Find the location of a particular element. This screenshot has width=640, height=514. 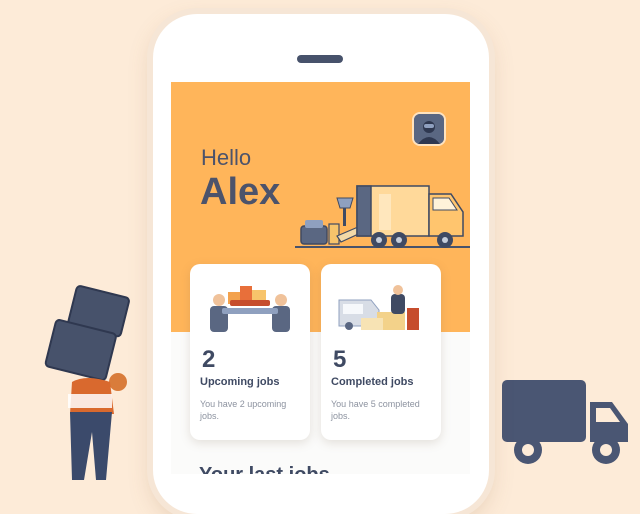

person-carrying-boxes-icon is located at coordinates (87, 382).